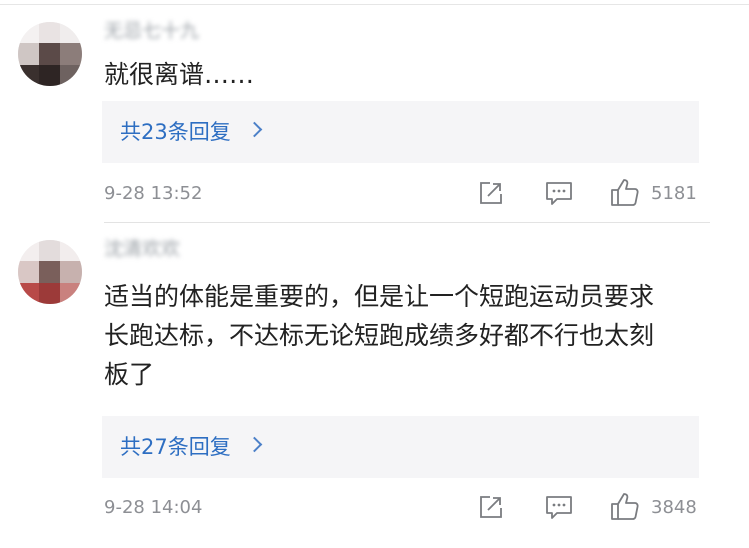 The width and height of the screenshot is (749, 548). I want to click on comment-text-line: 长跑达标，不达标无论短跑成绩多好都不行也太刻, so click(379, 335).